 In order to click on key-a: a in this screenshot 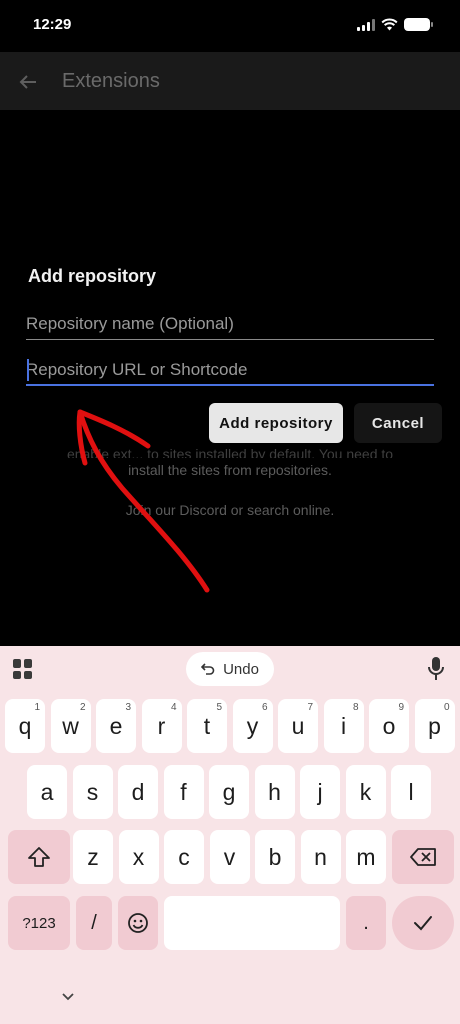, I will do `click(47, 792)`.